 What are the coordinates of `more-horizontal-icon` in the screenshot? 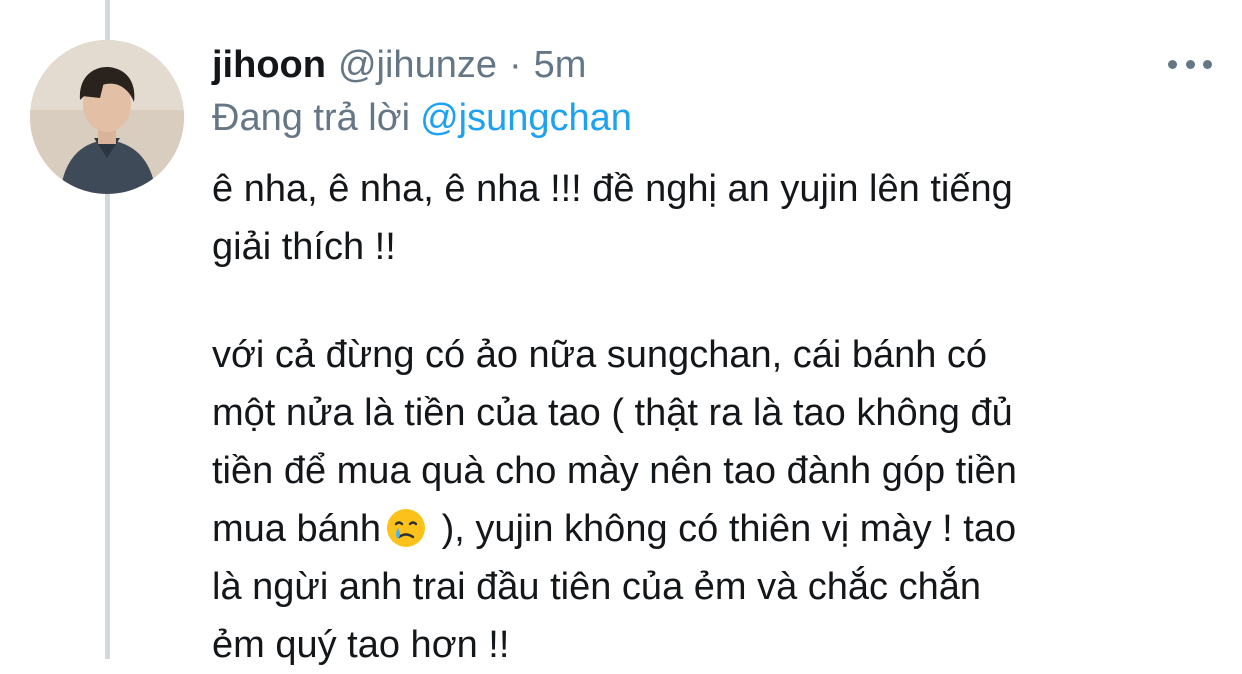 It's located at (1172, 64).